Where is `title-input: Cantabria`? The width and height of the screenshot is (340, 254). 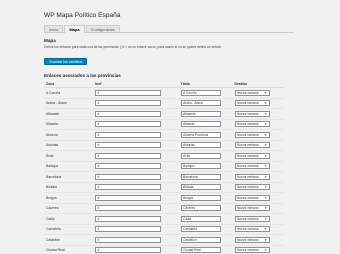
title-input: Cantabria is located at coordinates (200, 229).